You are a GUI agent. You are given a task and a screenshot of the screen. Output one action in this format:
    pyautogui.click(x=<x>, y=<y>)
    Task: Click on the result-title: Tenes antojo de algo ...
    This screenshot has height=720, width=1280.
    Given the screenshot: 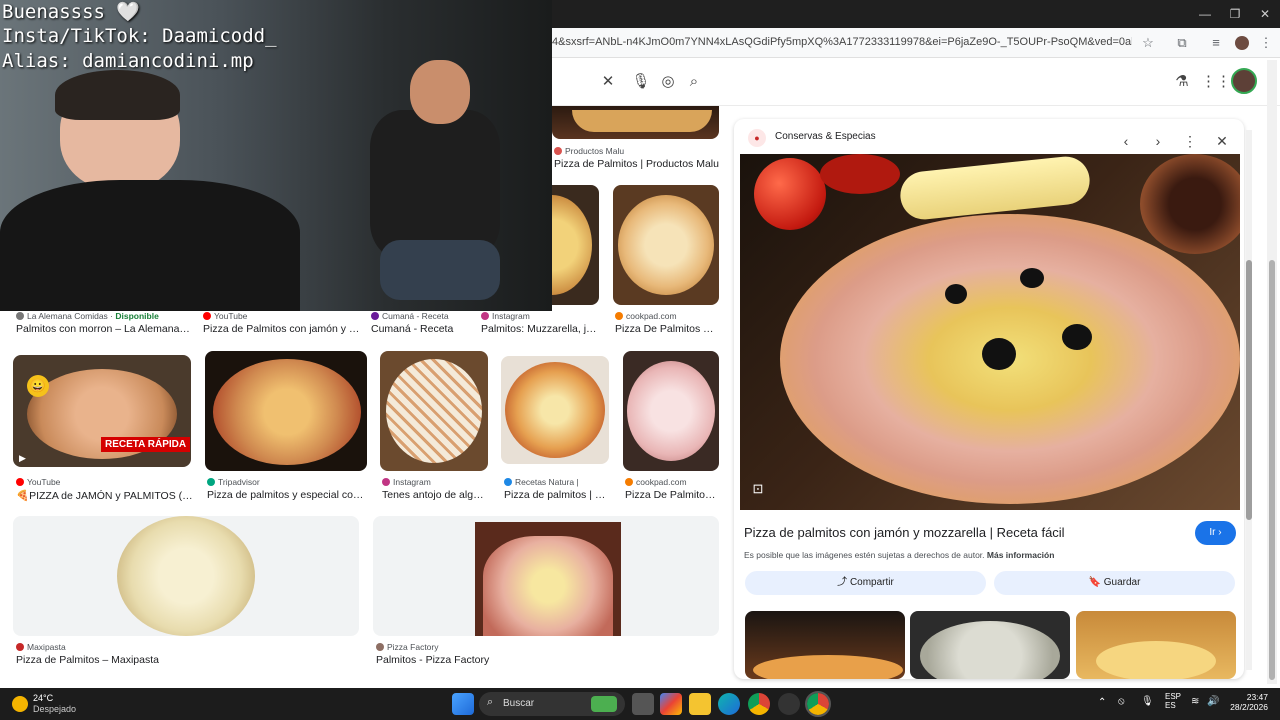 What is the action you would take?
    pyautogui.click(x=435, y=495)
    